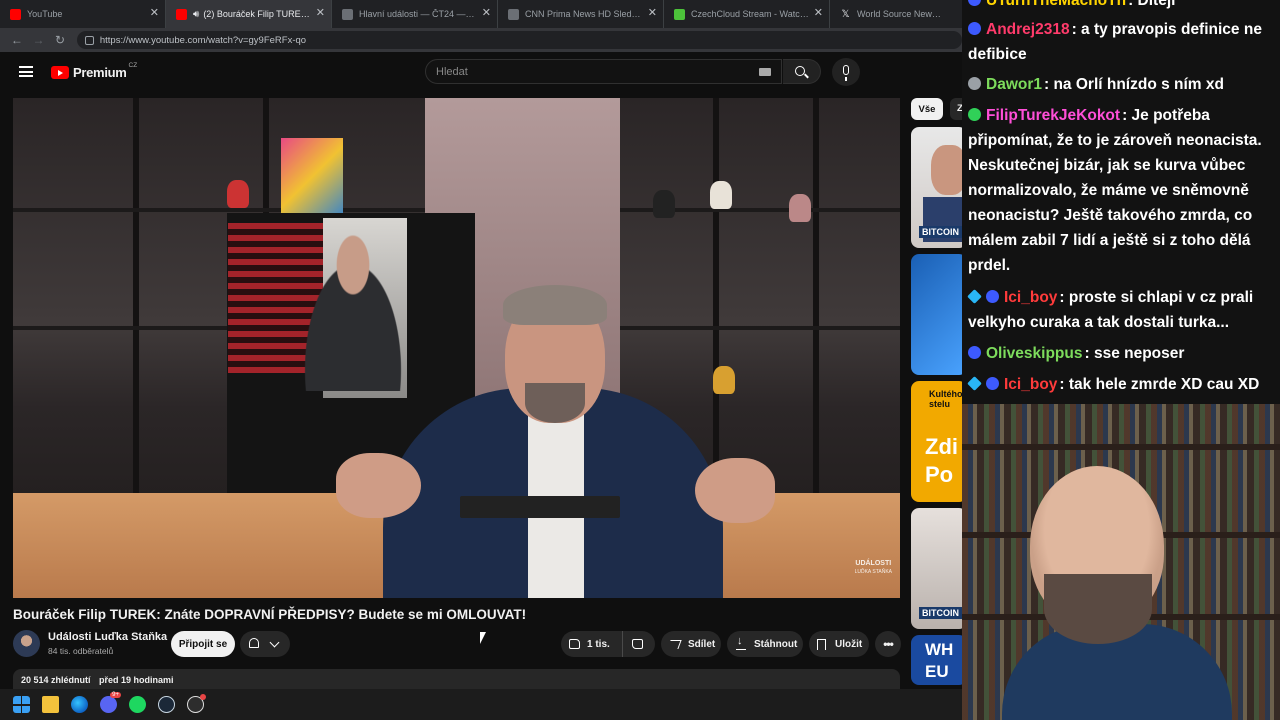  What do you see at coordinates (555, 403) in the screenshot?
I see `presenter-beard` at bounding box center [555, 403].